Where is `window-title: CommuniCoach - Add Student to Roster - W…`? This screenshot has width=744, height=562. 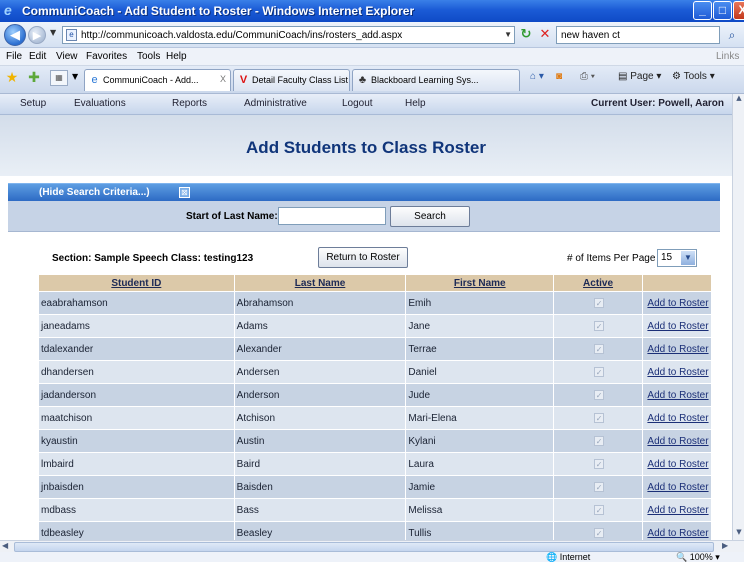 window-title: CommuniCoach - Add Student to Roster - W… is located at coordinates (218, 11).